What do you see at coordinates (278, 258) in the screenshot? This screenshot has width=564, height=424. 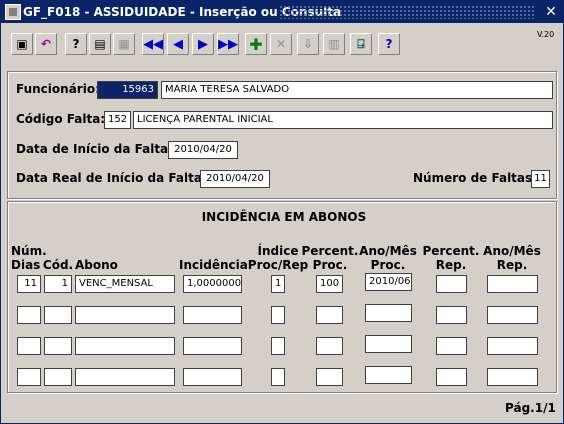 I see `header-indice: Índice Proc/Rep` at bounding box center [278, 258].